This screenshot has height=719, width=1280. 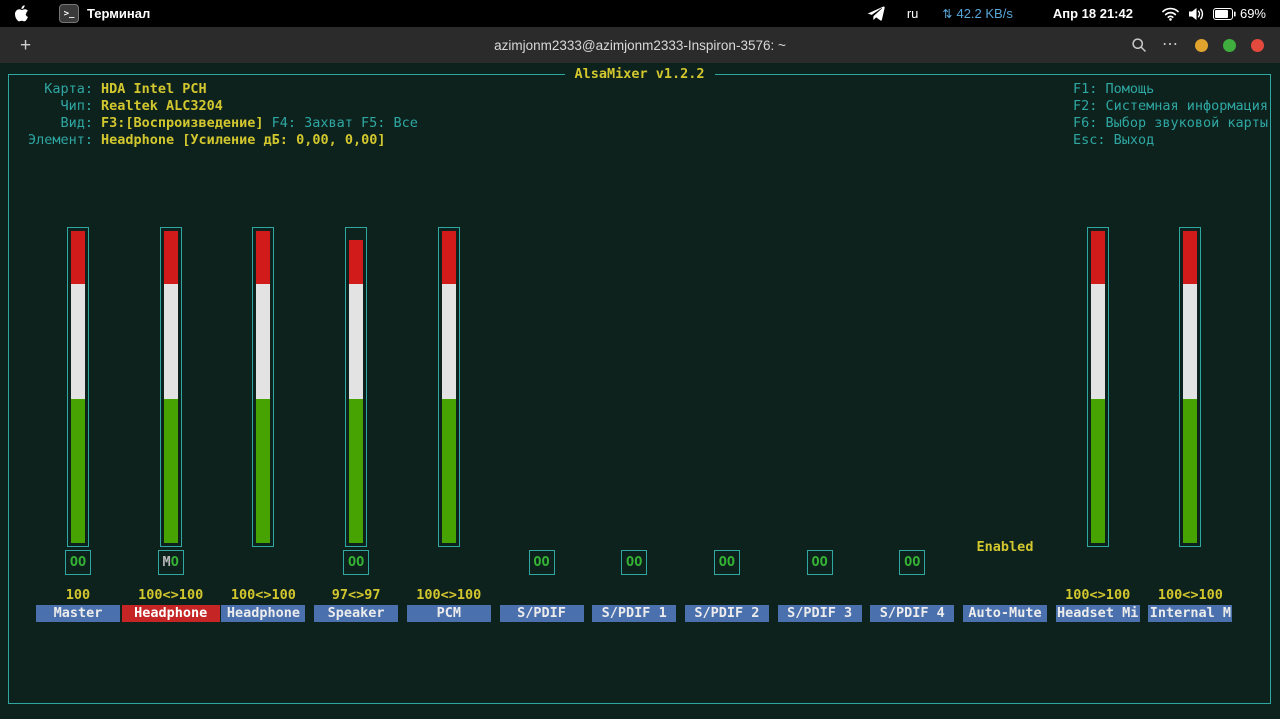 What do you see at coordinates (356, 613) in the screenshot?
I see `channel-label: Speaker` at bounding box center [356, 613].